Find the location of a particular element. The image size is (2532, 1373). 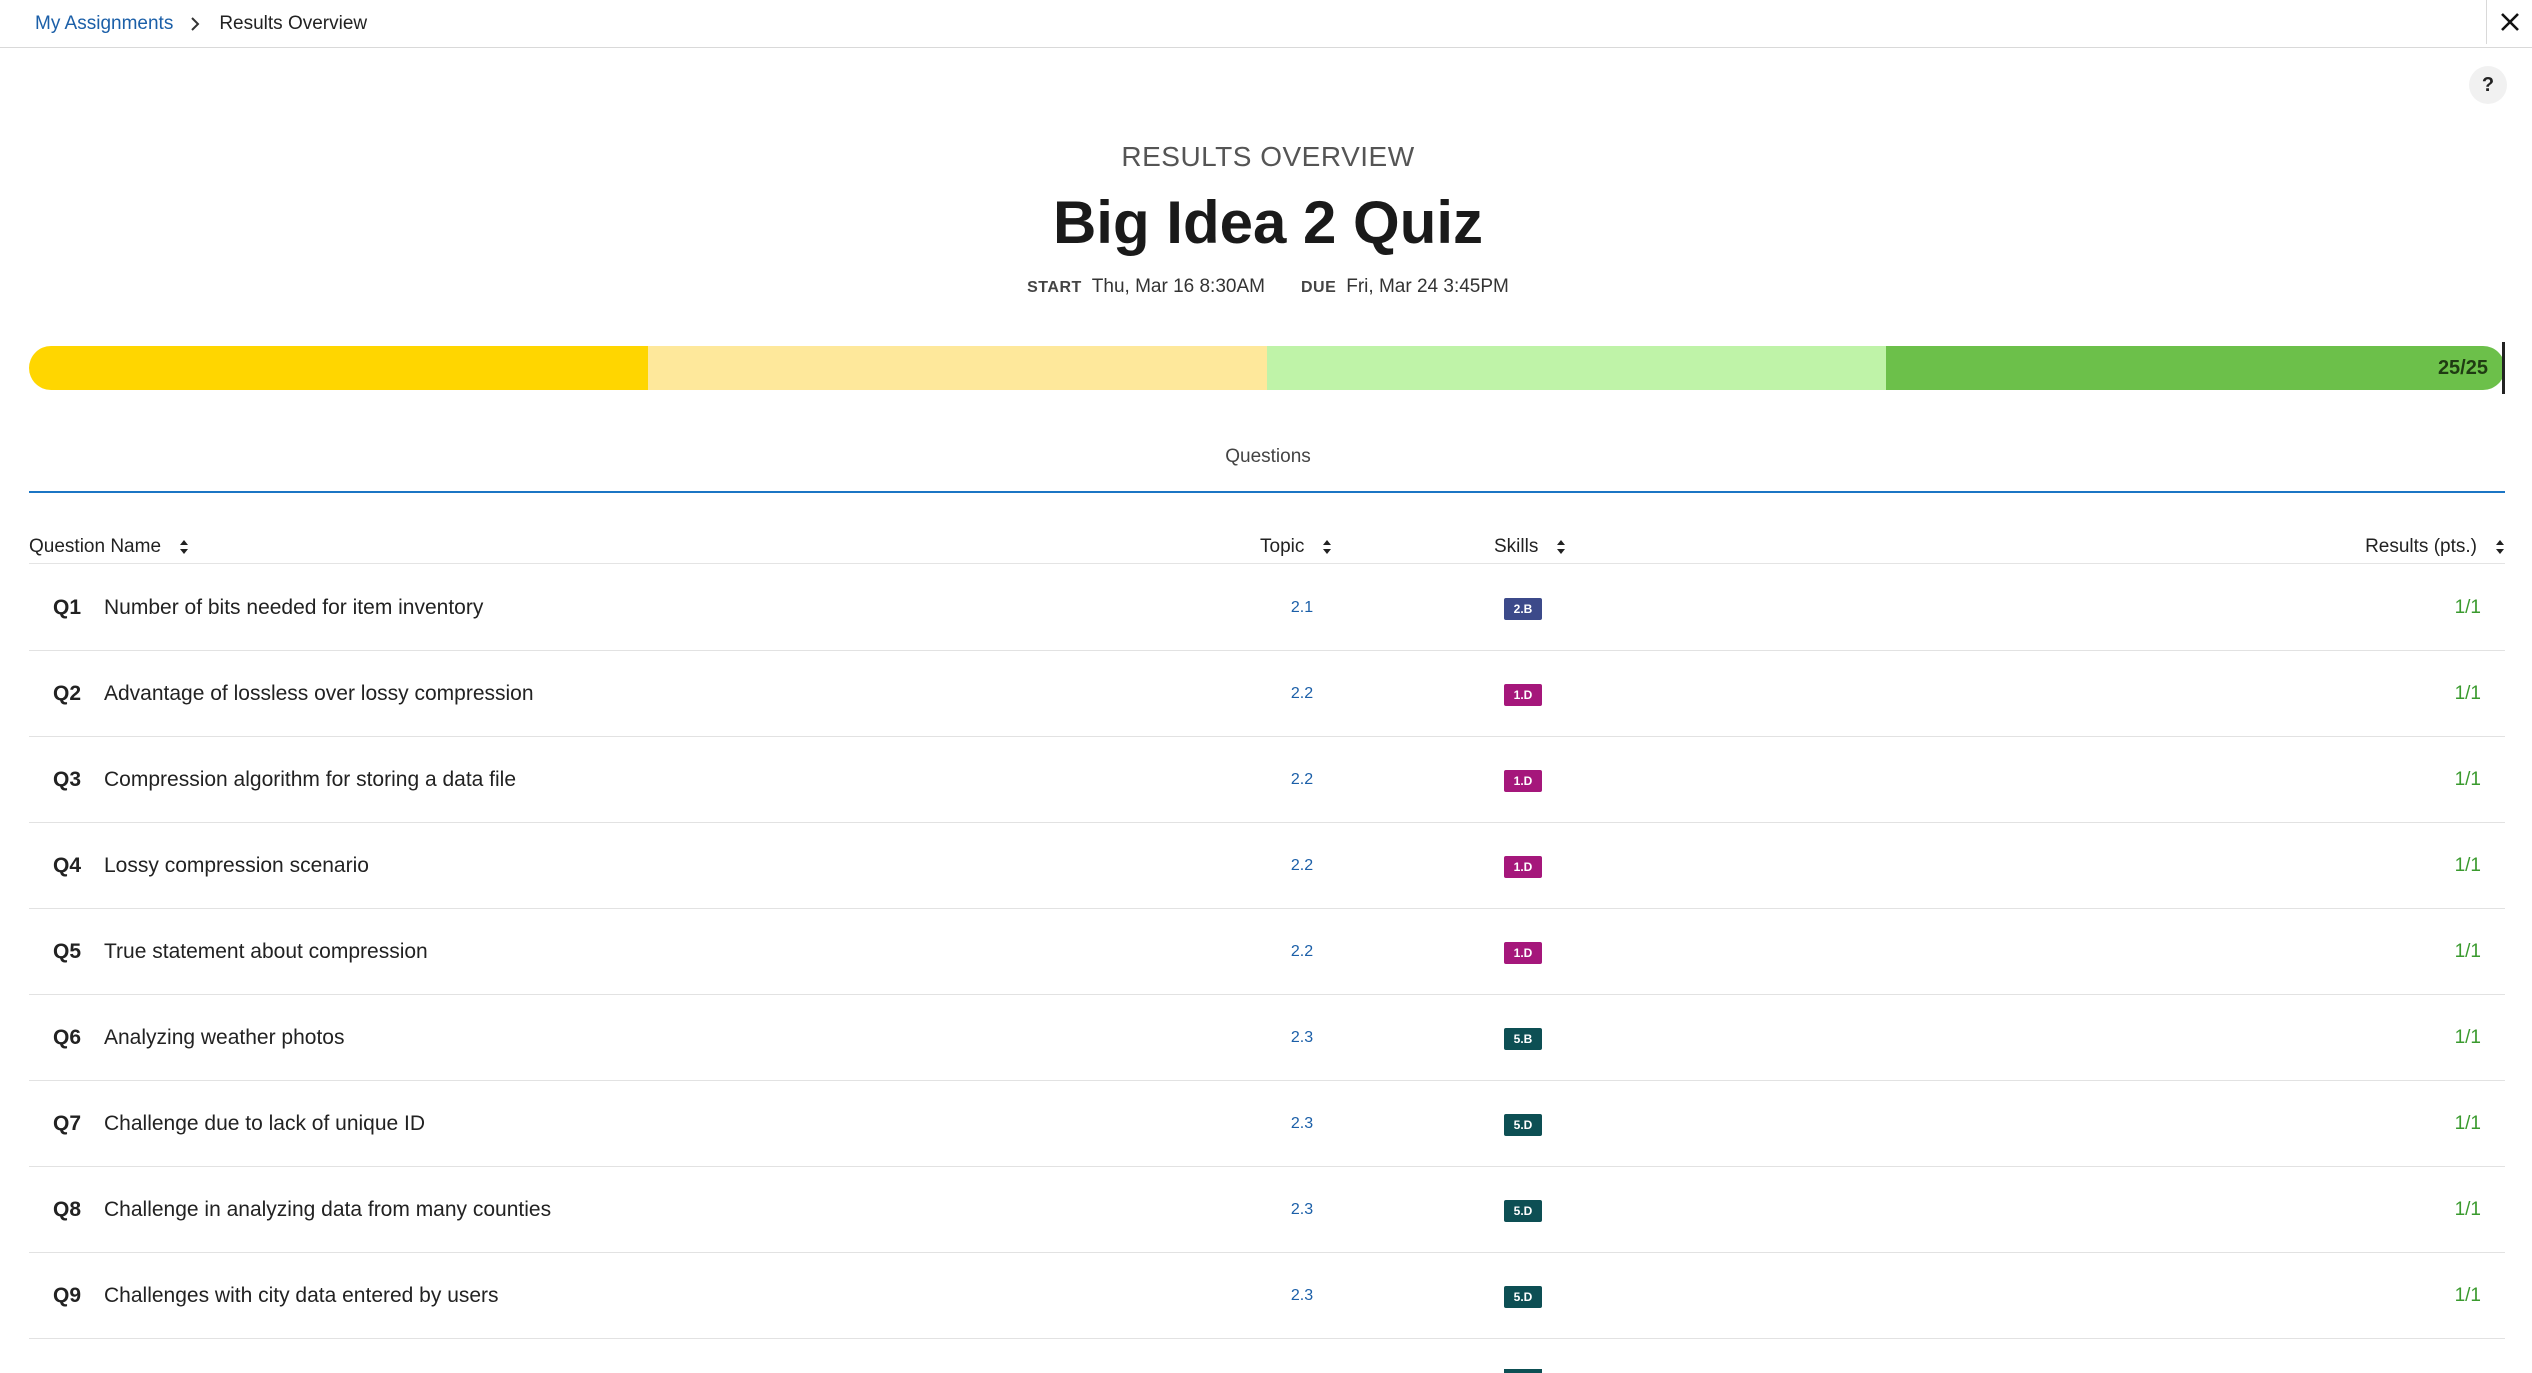

question-name: Challenge due to lack of unique ID is located at coordinates (264, 1124).